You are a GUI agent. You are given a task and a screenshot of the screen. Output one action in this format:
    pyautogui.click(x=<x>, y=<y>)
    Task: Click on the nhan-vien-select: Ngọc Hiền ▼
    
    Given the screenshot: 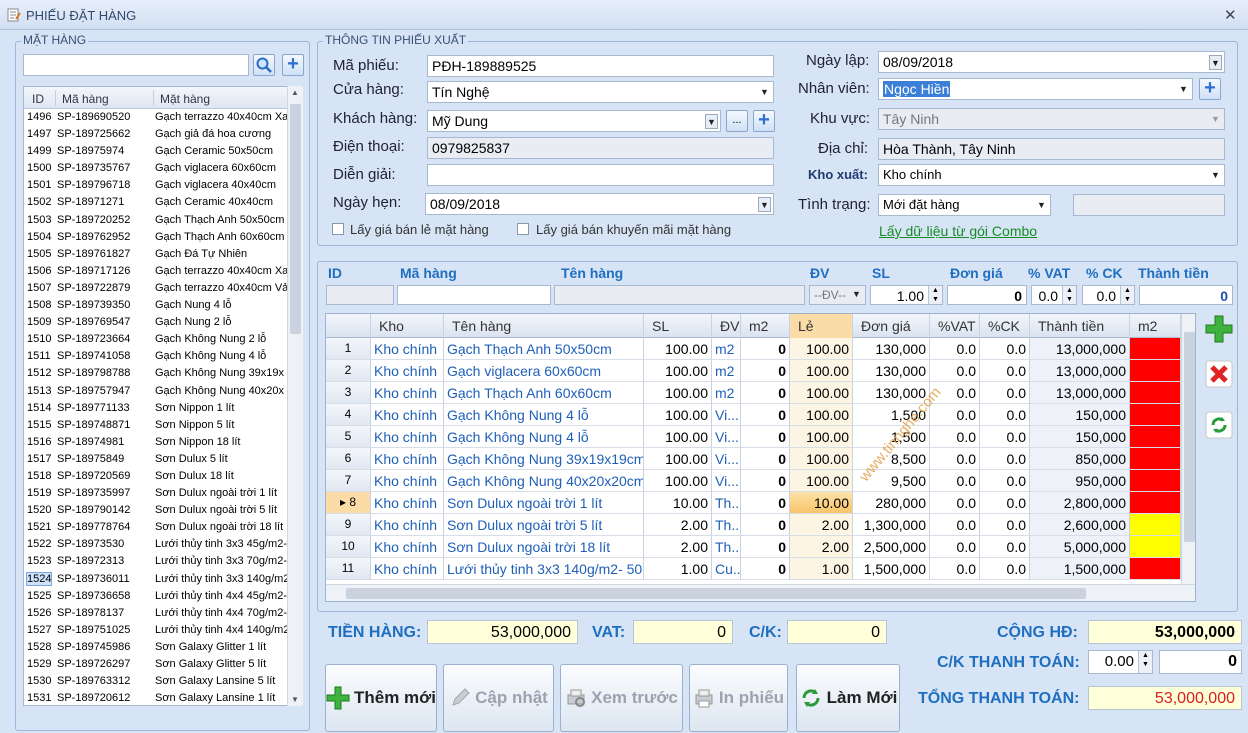 What is the action you would take?
    pyautogui.click(x=1035, y=89)
    